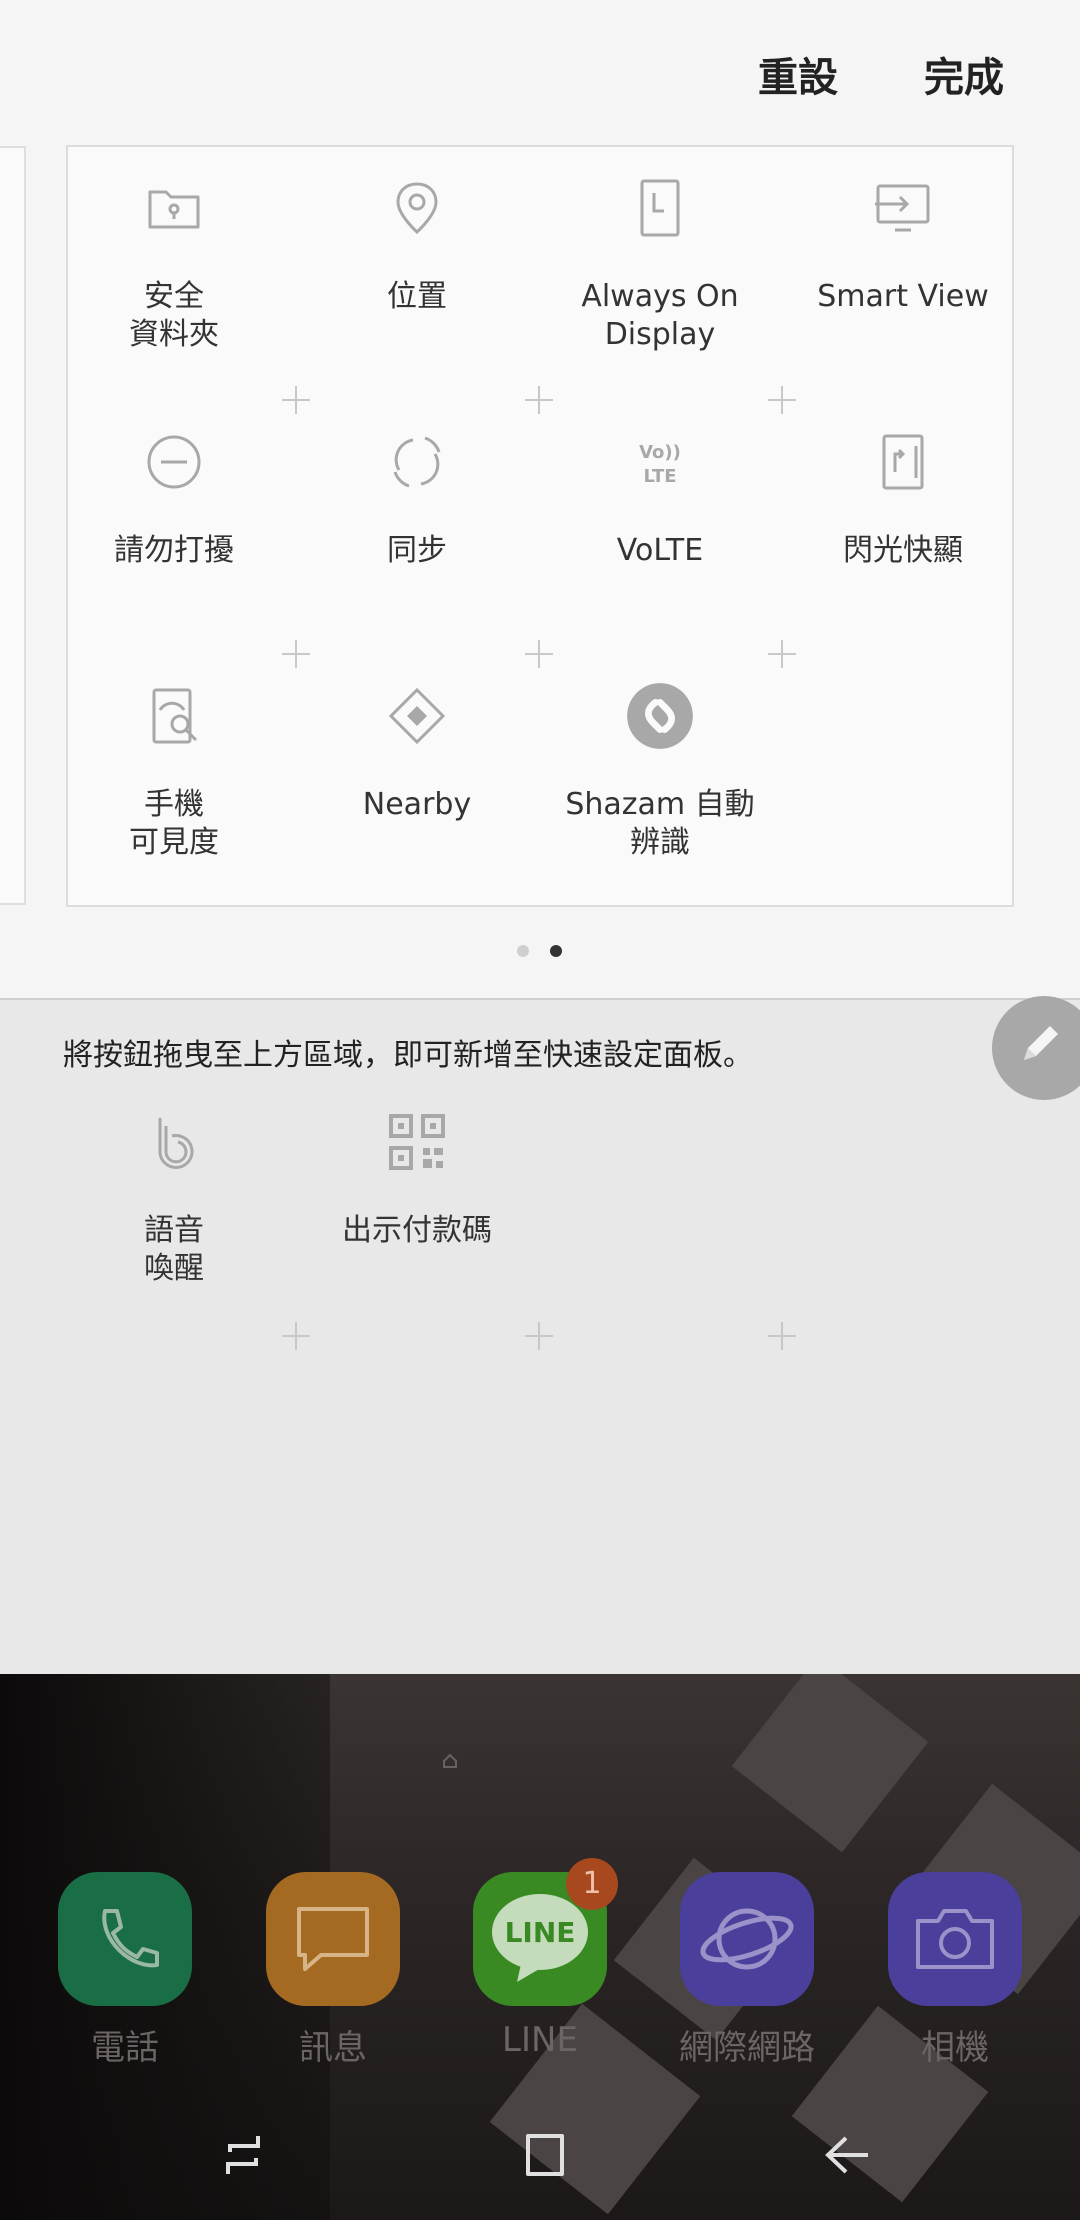 Image resolution: width=1080 pixels, height=2220 pixels. What do you see at coordinates (903, 550) in the screenshot?
I see `tile-label: 閃光快顯` at bounding box center [903, 550].